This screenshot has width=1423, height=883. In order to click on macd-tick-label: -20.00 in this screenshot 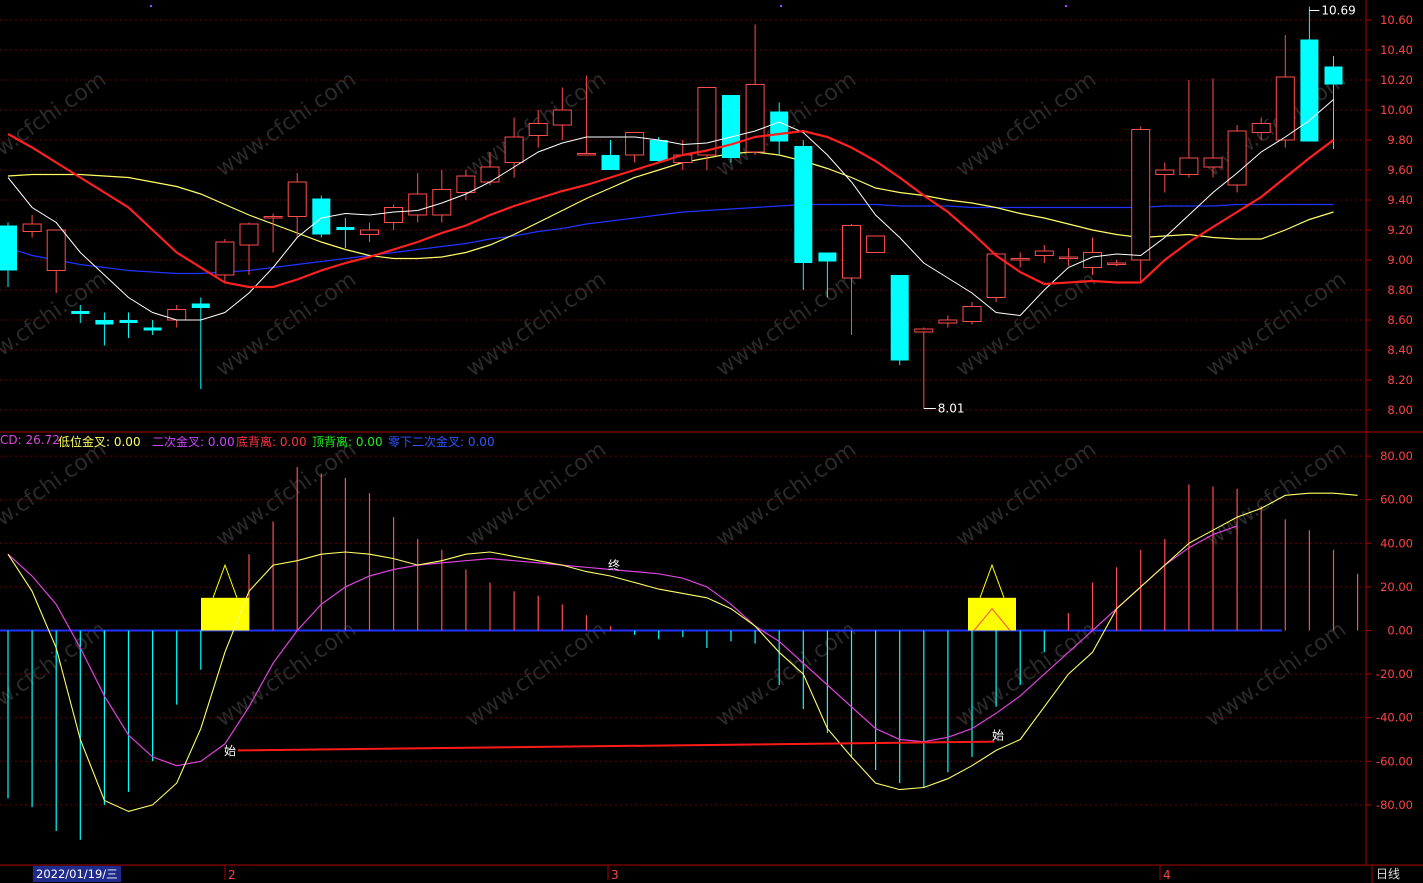, I will do `click(1394, 674)`.